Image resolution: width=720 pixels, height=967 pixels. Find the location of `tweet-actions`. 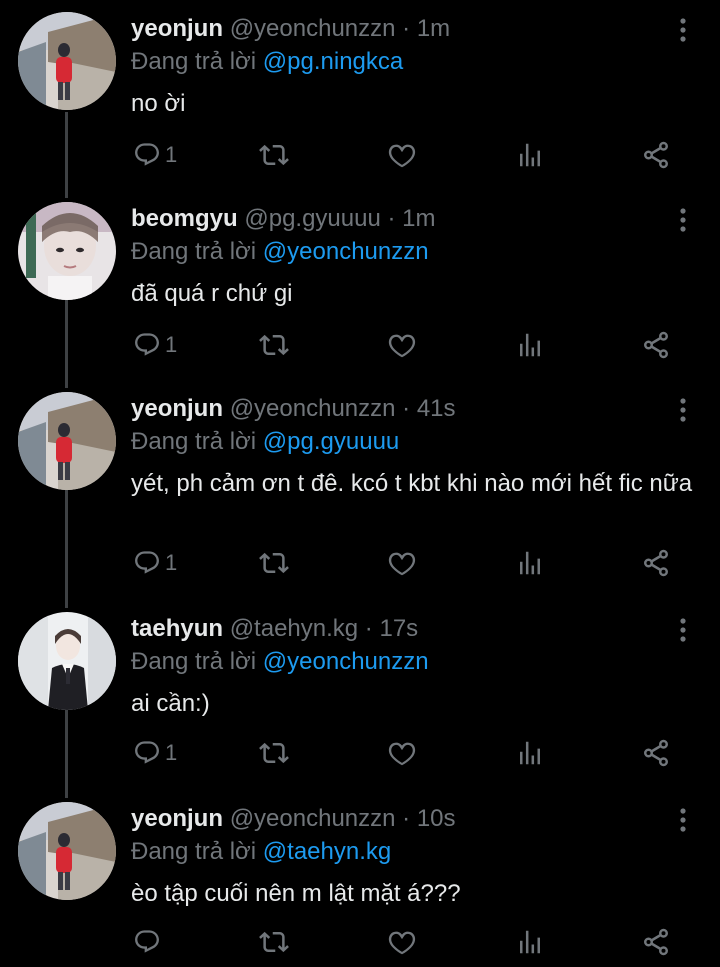

tweet-actions is located at coordinates (411, 942).